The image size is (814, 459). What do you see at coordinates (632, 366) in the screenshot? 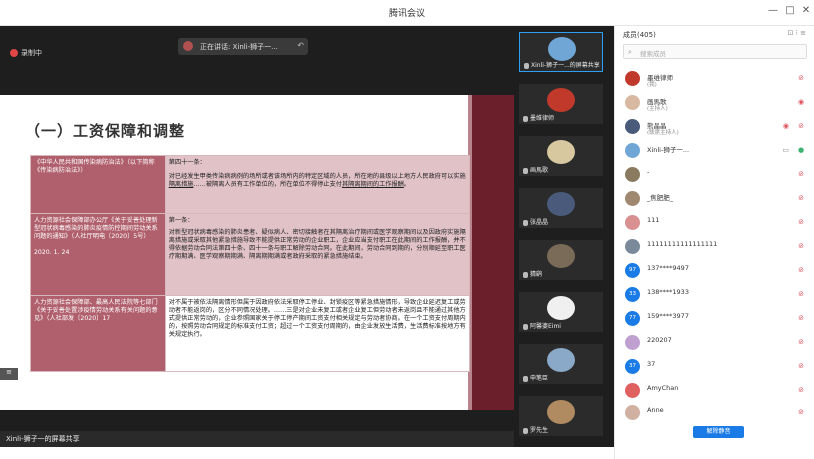
I see `avatar: 37` at bounding box center [632, 366].